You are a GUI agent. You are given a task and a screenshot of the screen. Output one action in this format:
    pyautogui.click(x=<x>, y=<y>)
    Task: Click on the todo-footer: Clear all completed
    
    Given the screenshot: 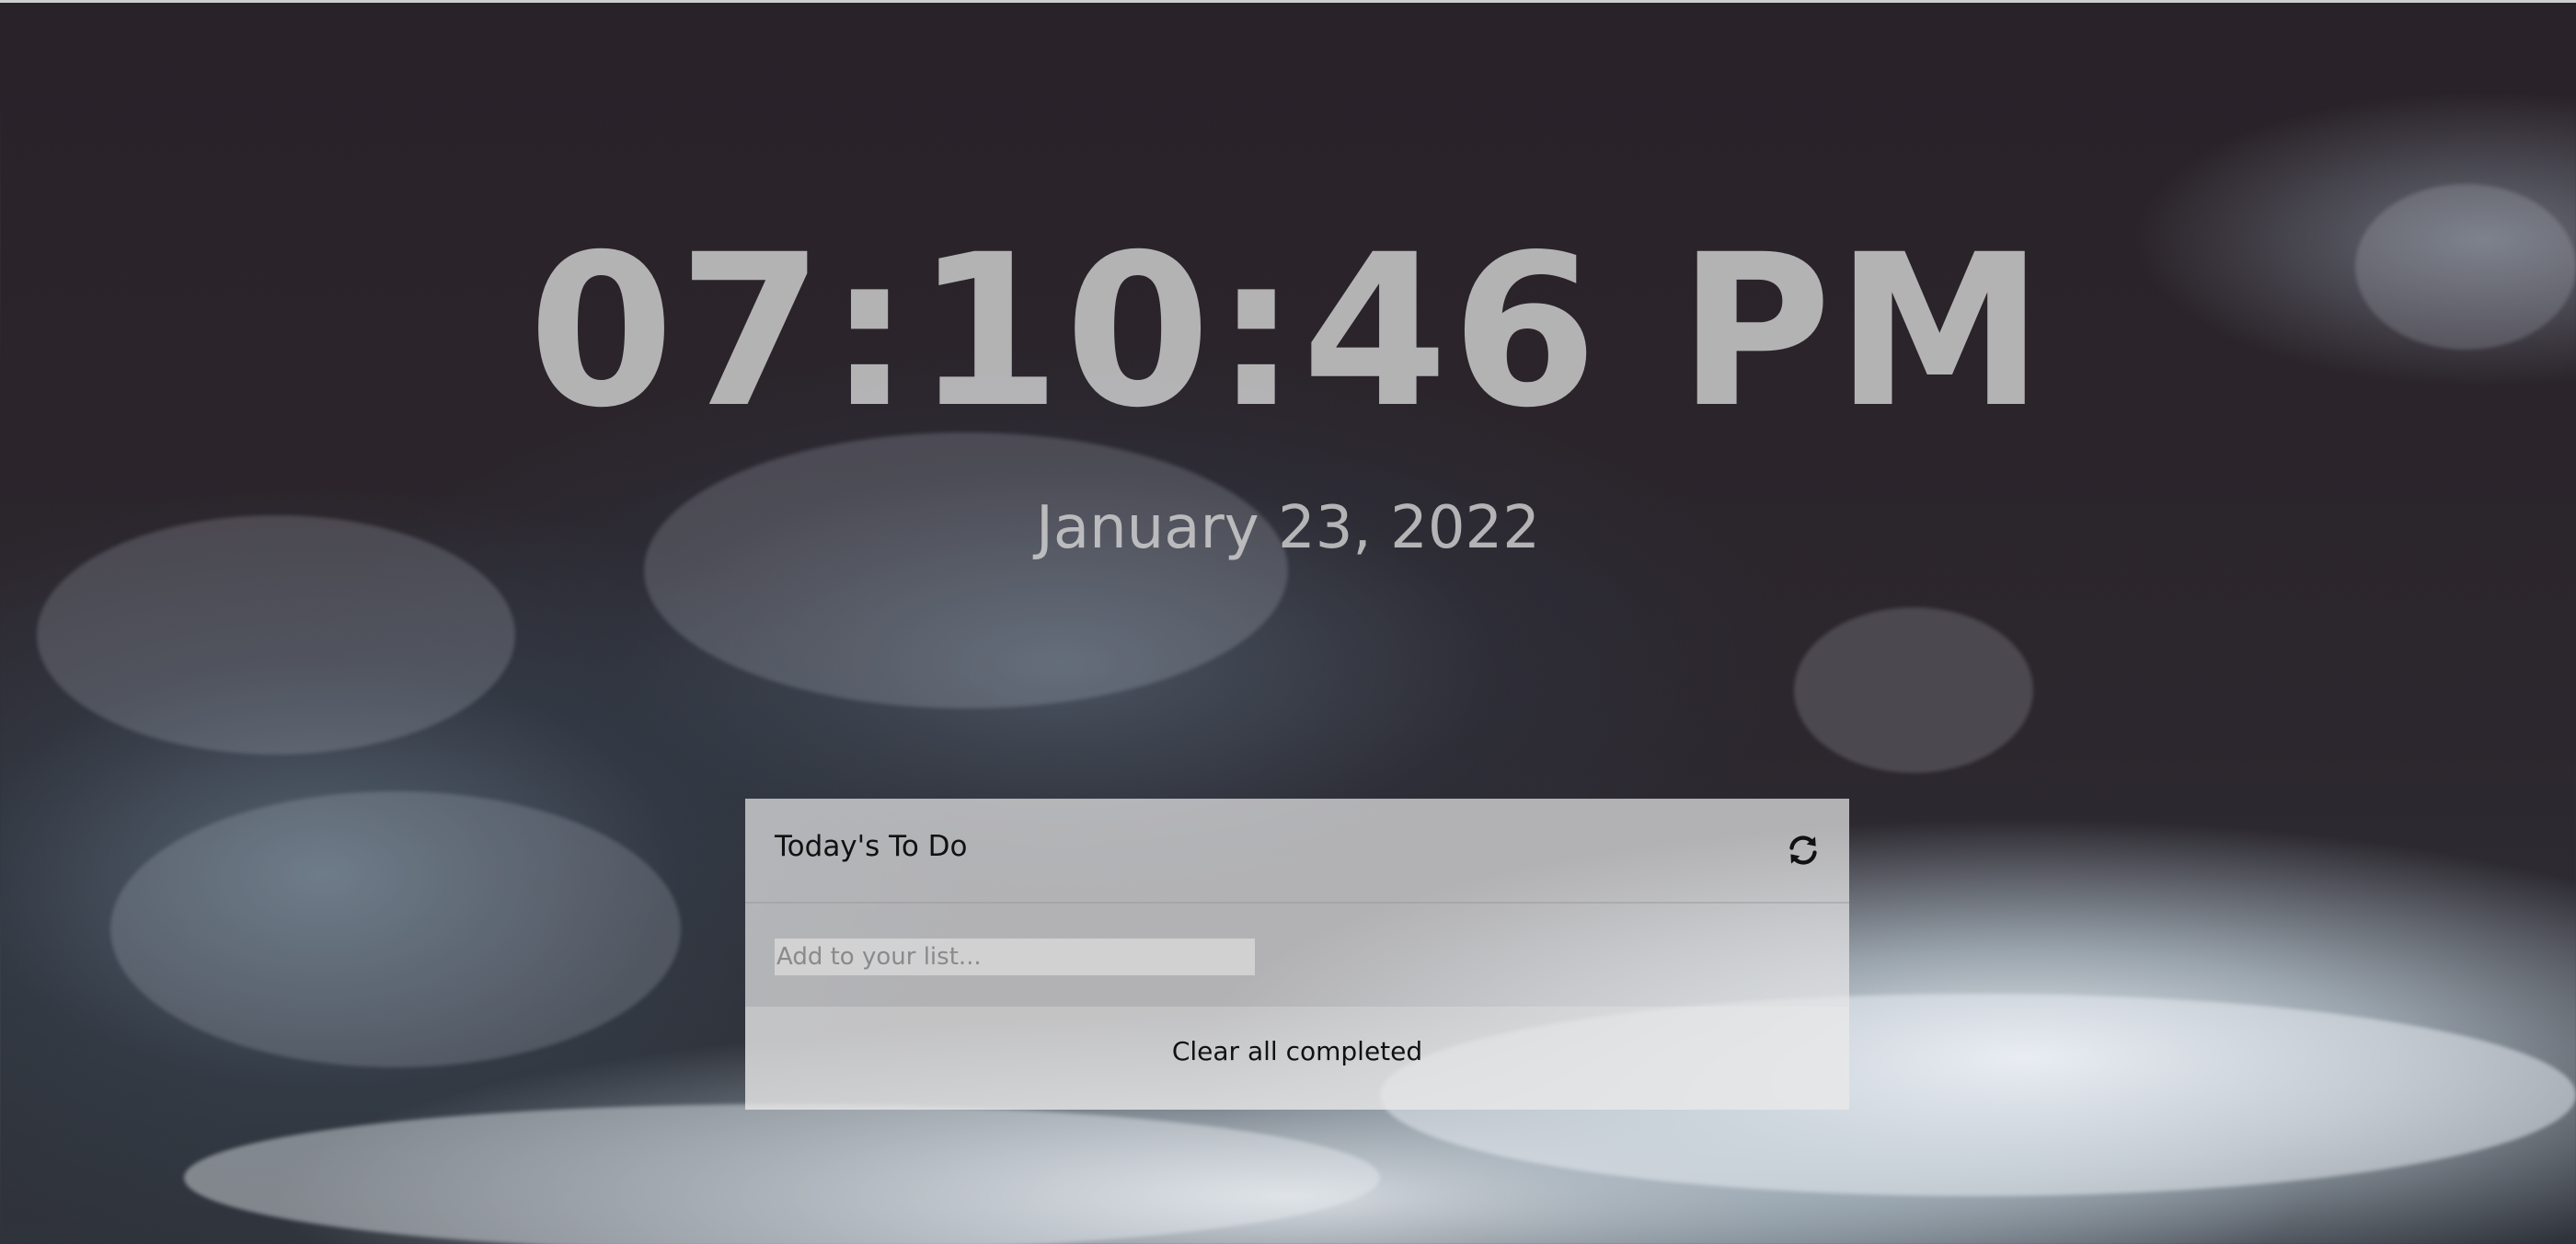 What is the action you would take?
    pyautogui.click(x=1297, y=1058)
    